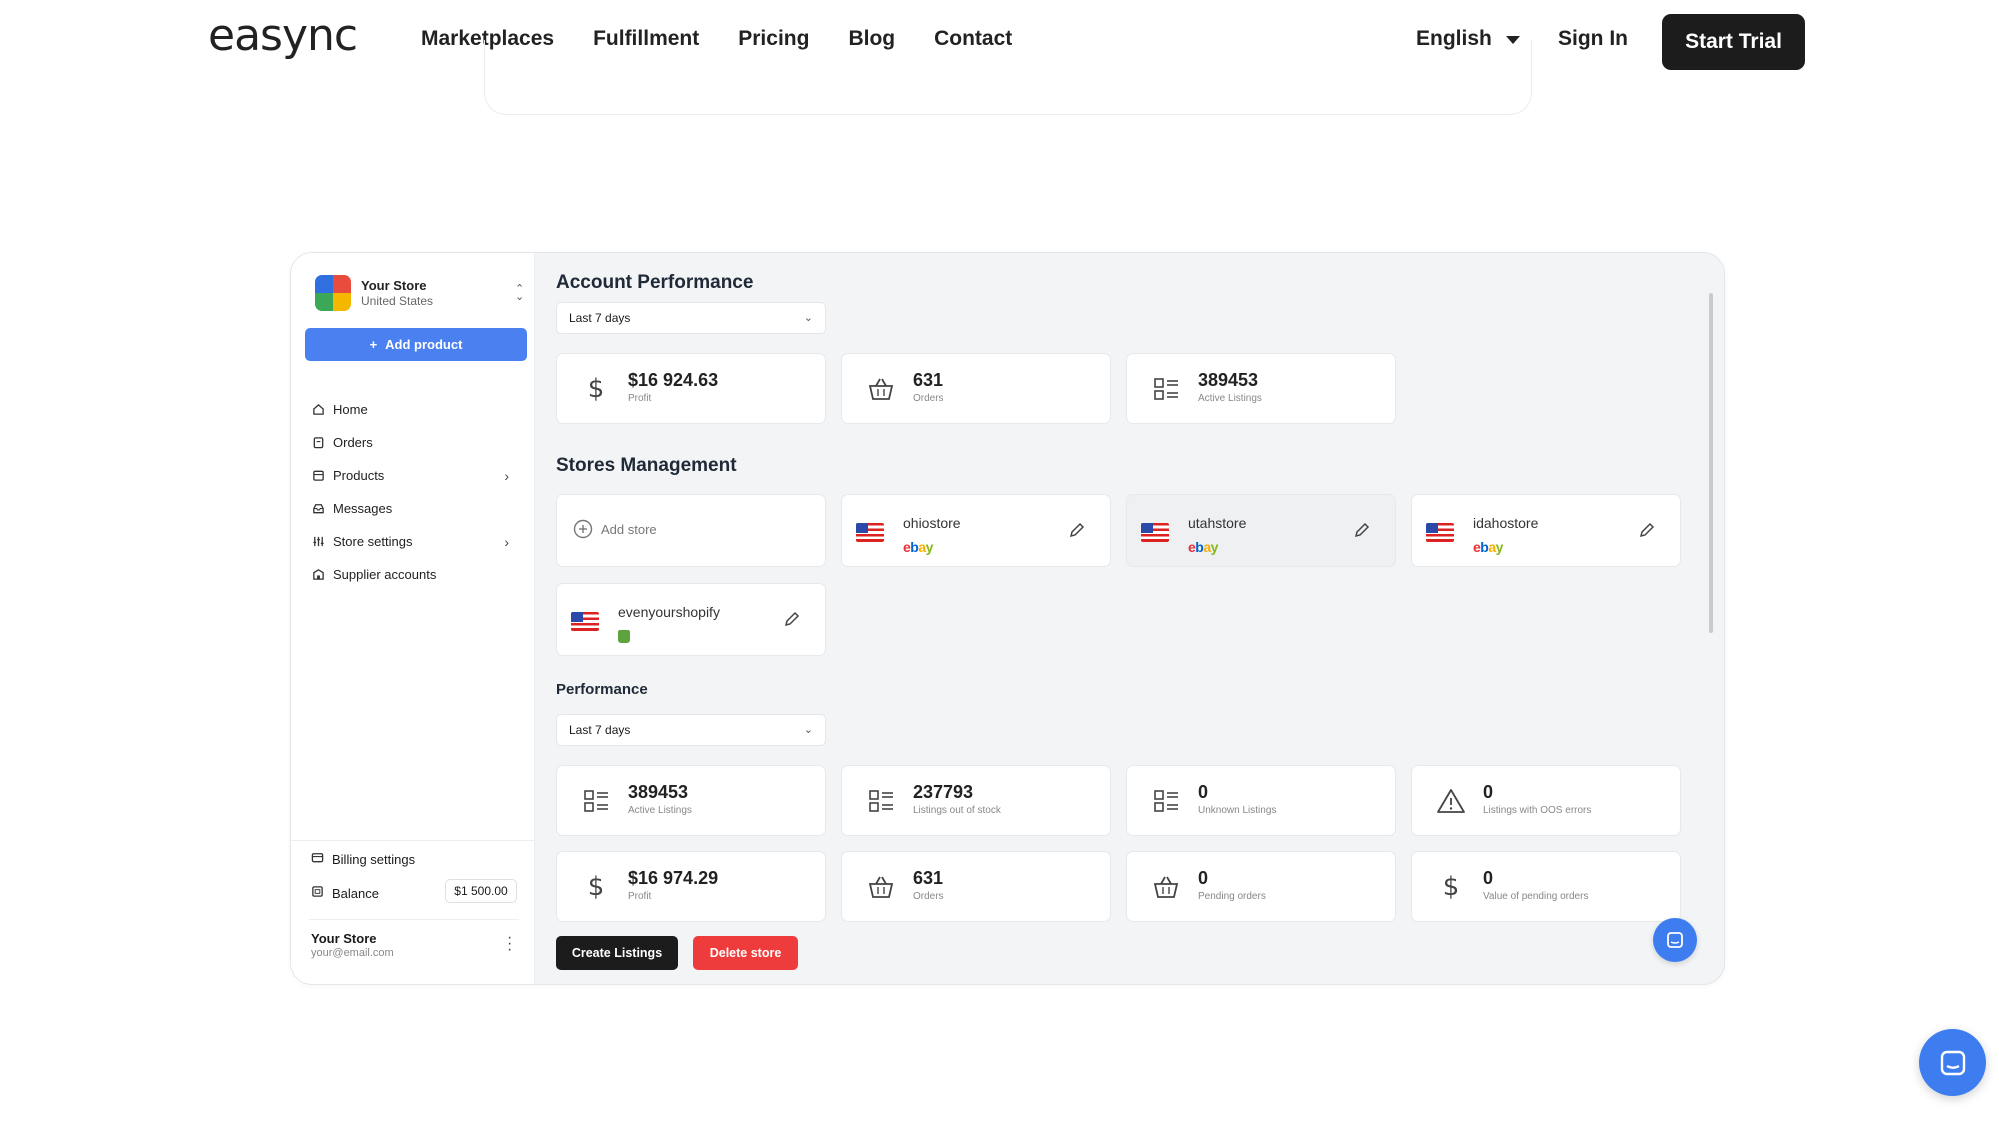 The width and height of the screenshot is (1999, 1125). What do you see at coordinates (416, 475) in the screenshot?
I see `sidebar-item-products: Products ›` at bounding box center [416, 475].